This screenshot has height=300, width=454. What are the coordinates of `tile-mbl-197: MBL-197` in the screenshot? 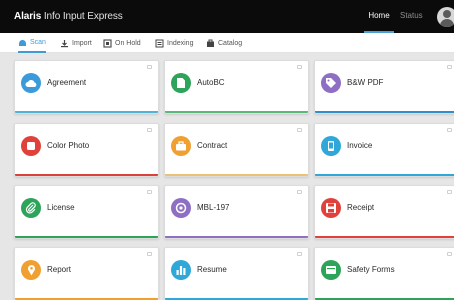 It's located at (236, 212).